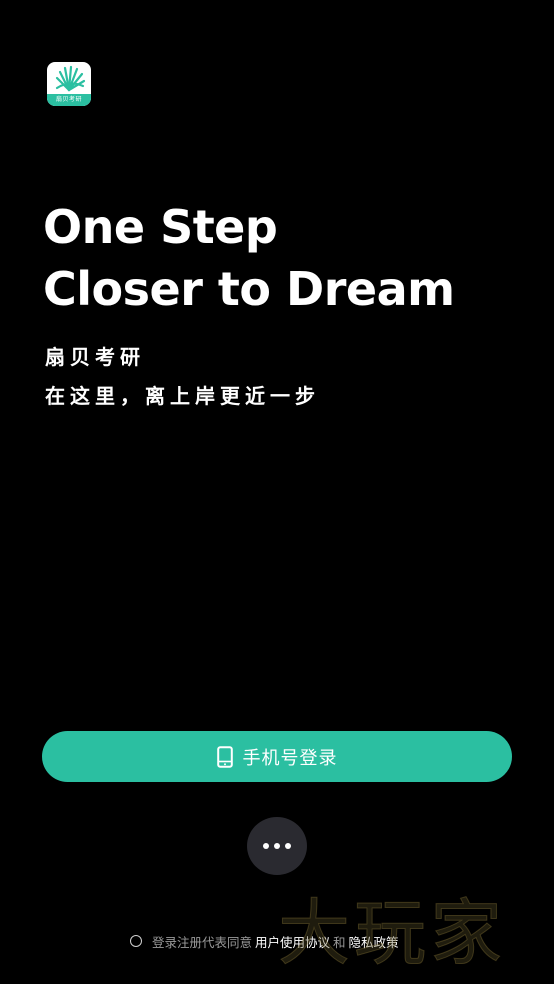  Describe the element at coordinates (69, 100) in the screenshot. I see `app-logo-label: 扇贝考研` at that location.